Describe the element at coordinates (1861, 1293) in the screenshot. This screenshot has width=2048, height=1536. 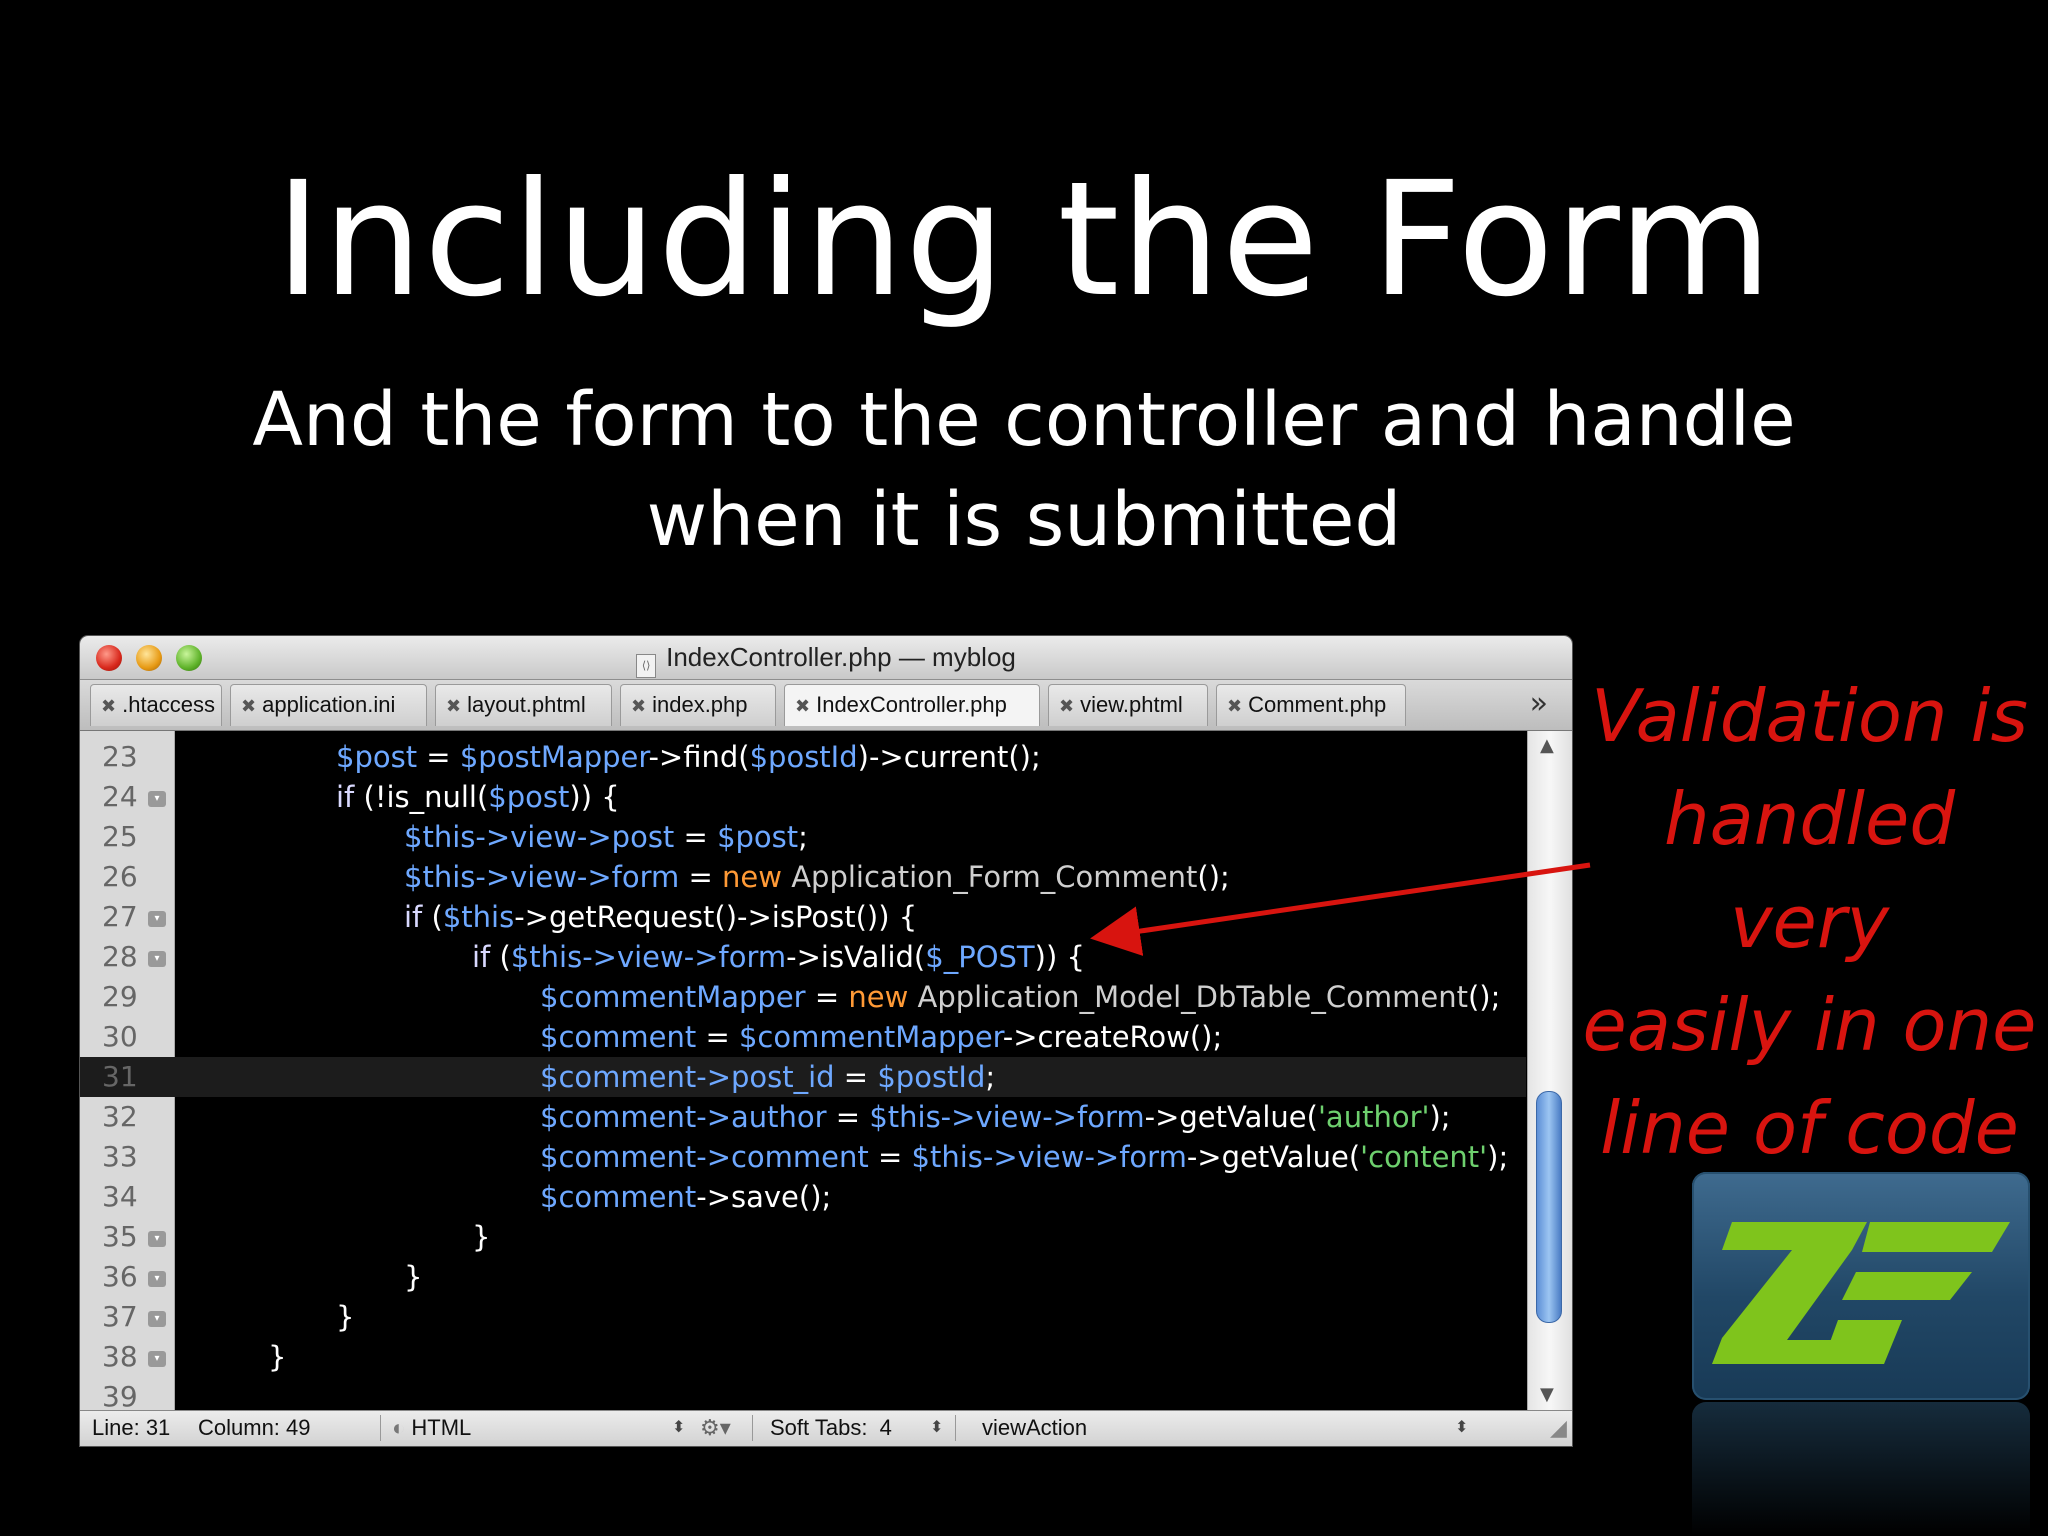
I see `zf-logo-mark` at that location.